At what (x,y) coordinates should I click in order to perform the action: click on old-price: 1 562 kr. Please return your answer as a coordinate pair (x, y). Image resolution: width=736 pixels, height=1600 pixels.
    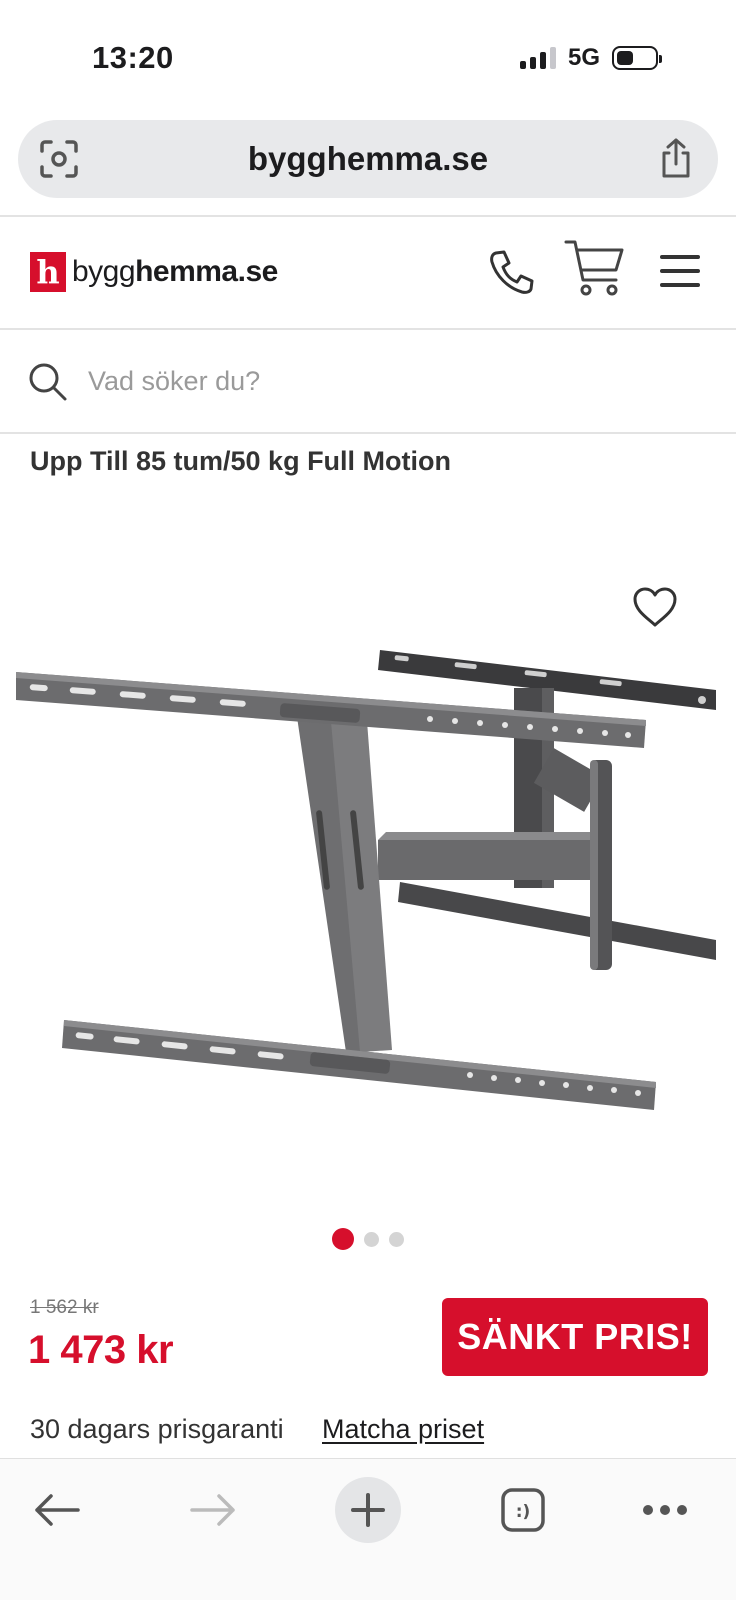
    Looking at the image, I should click on (64, 1307).